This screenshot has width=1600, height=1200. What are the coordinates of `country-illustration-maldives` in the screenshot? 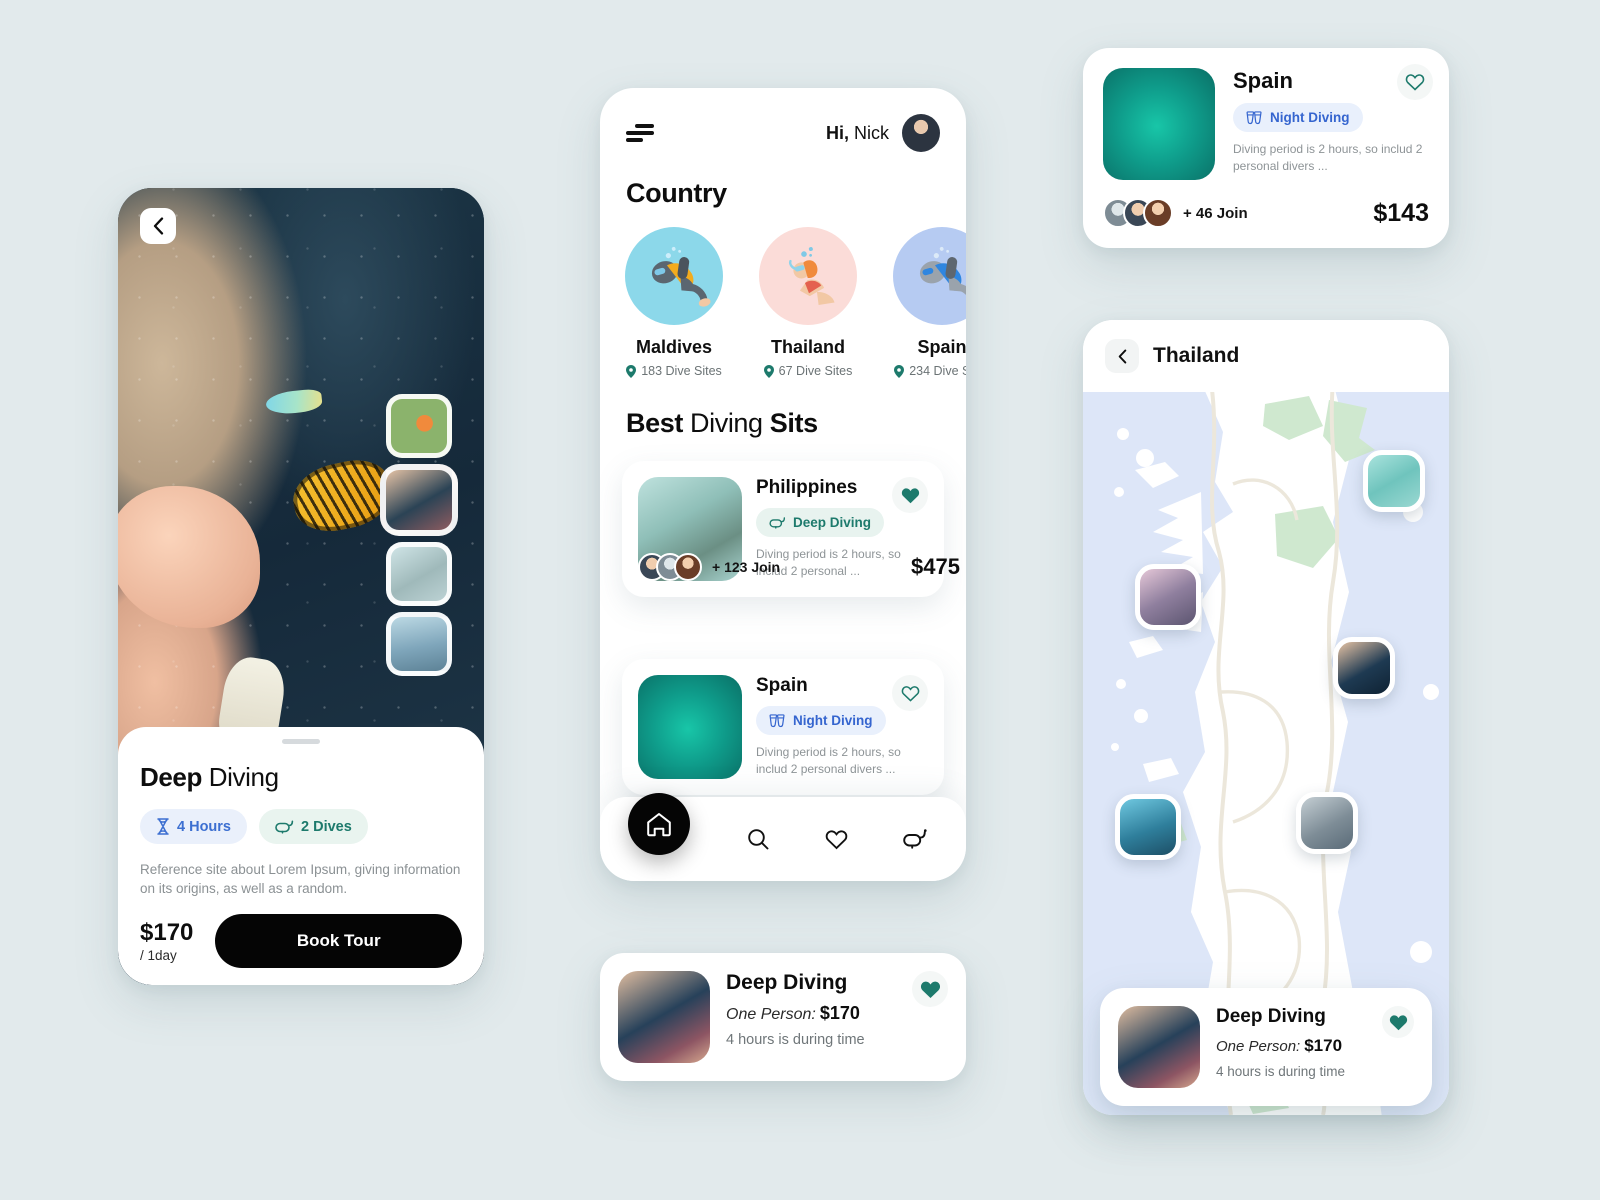 It's located at (674, 276).